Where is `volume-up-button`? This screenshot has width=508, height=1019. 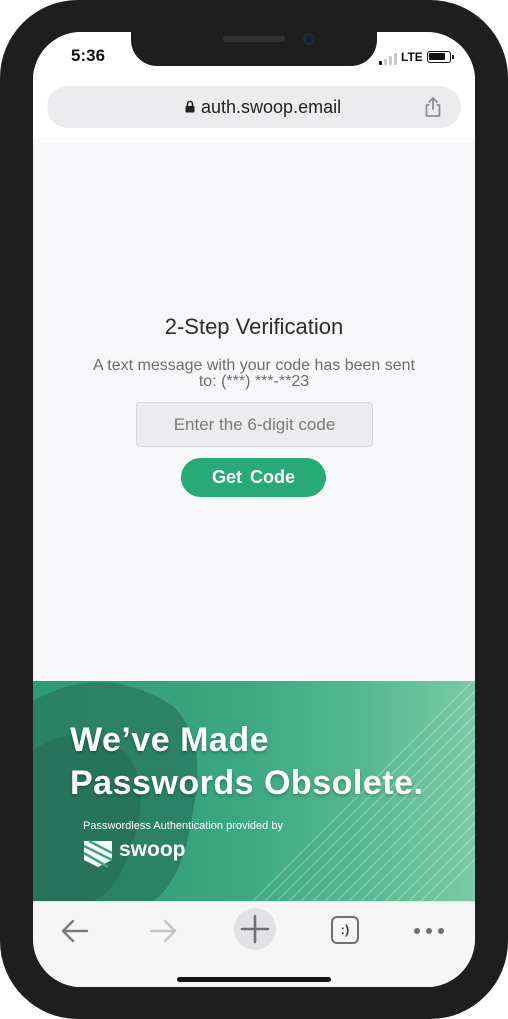 volume-up-button is located at coordinates (1, 246).